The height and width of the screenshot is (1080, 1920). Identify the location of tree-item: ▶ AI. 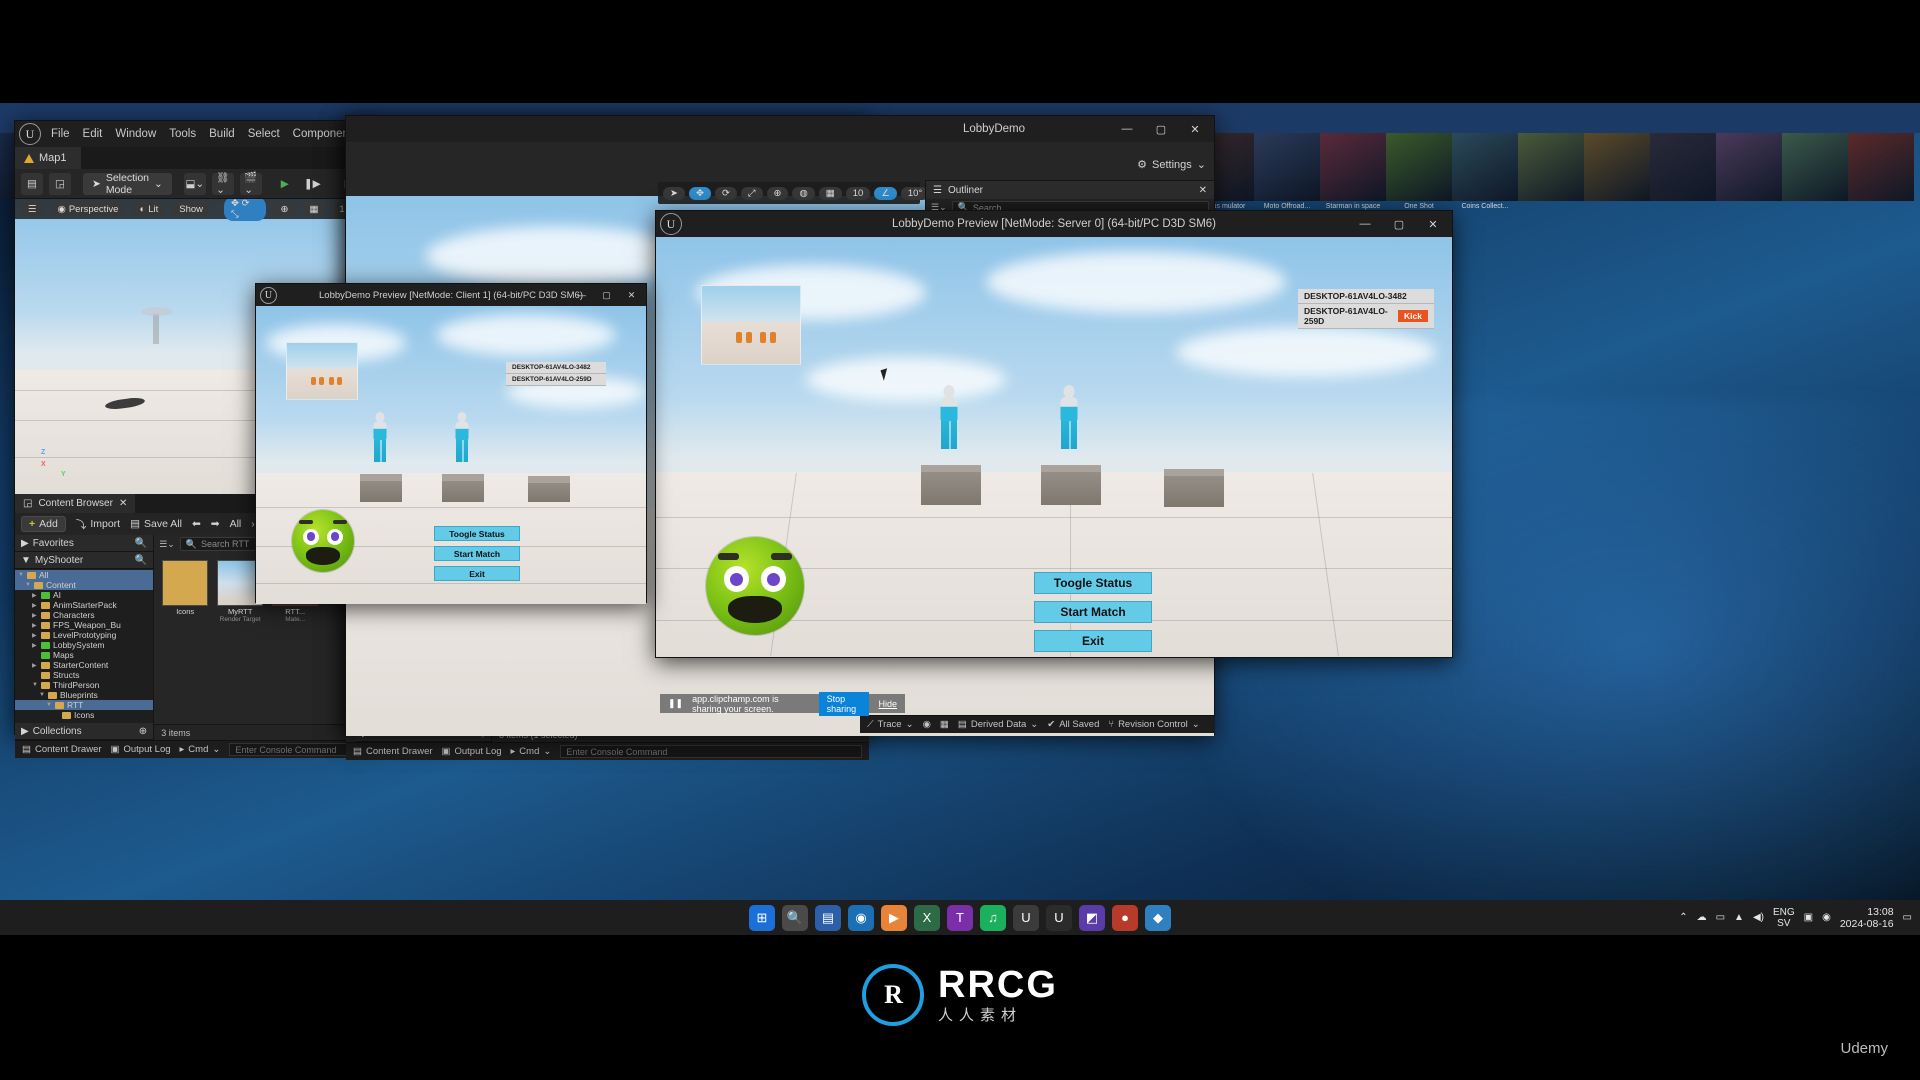
(84, 595).